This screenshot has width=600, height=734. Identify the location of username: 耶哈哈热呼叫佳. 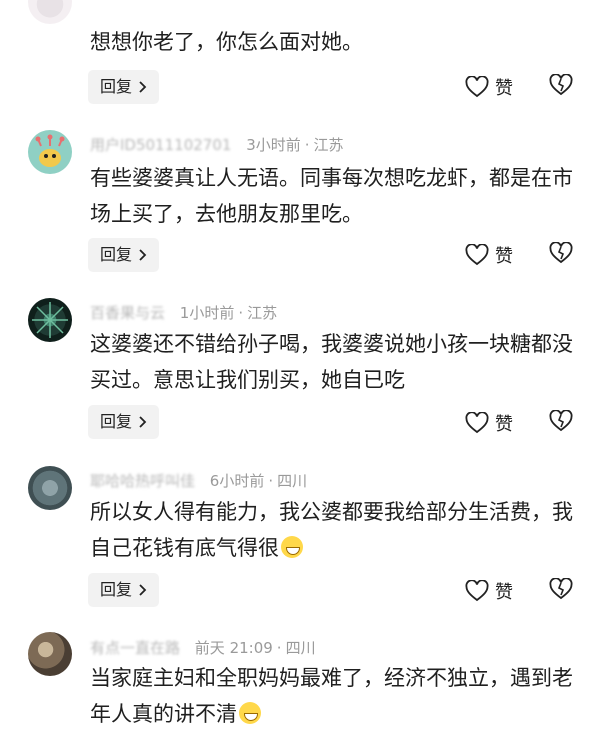
(142, 481).